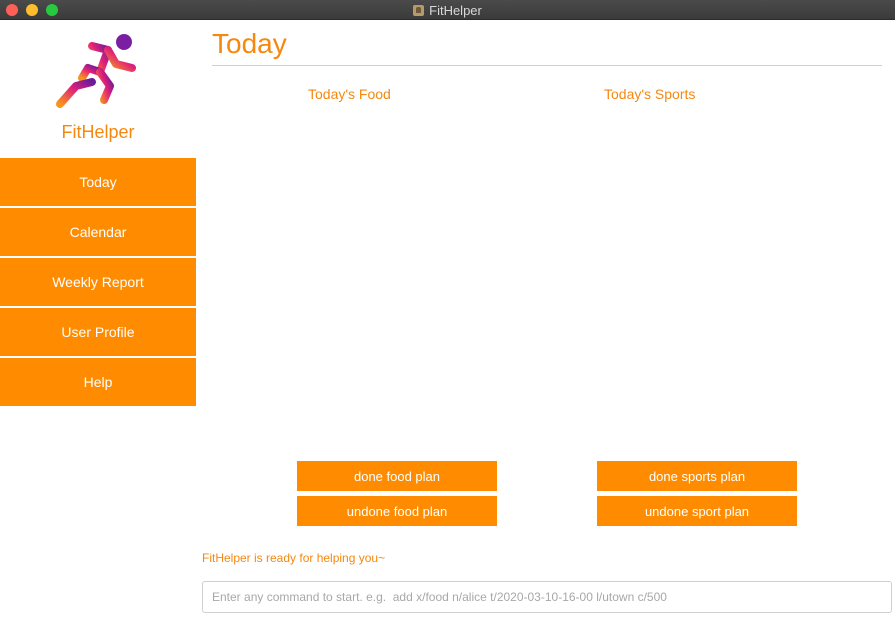  Describe the element at coordinates (98, 132) in the screenshot. I see `brand-name: FitHelper` at that location.